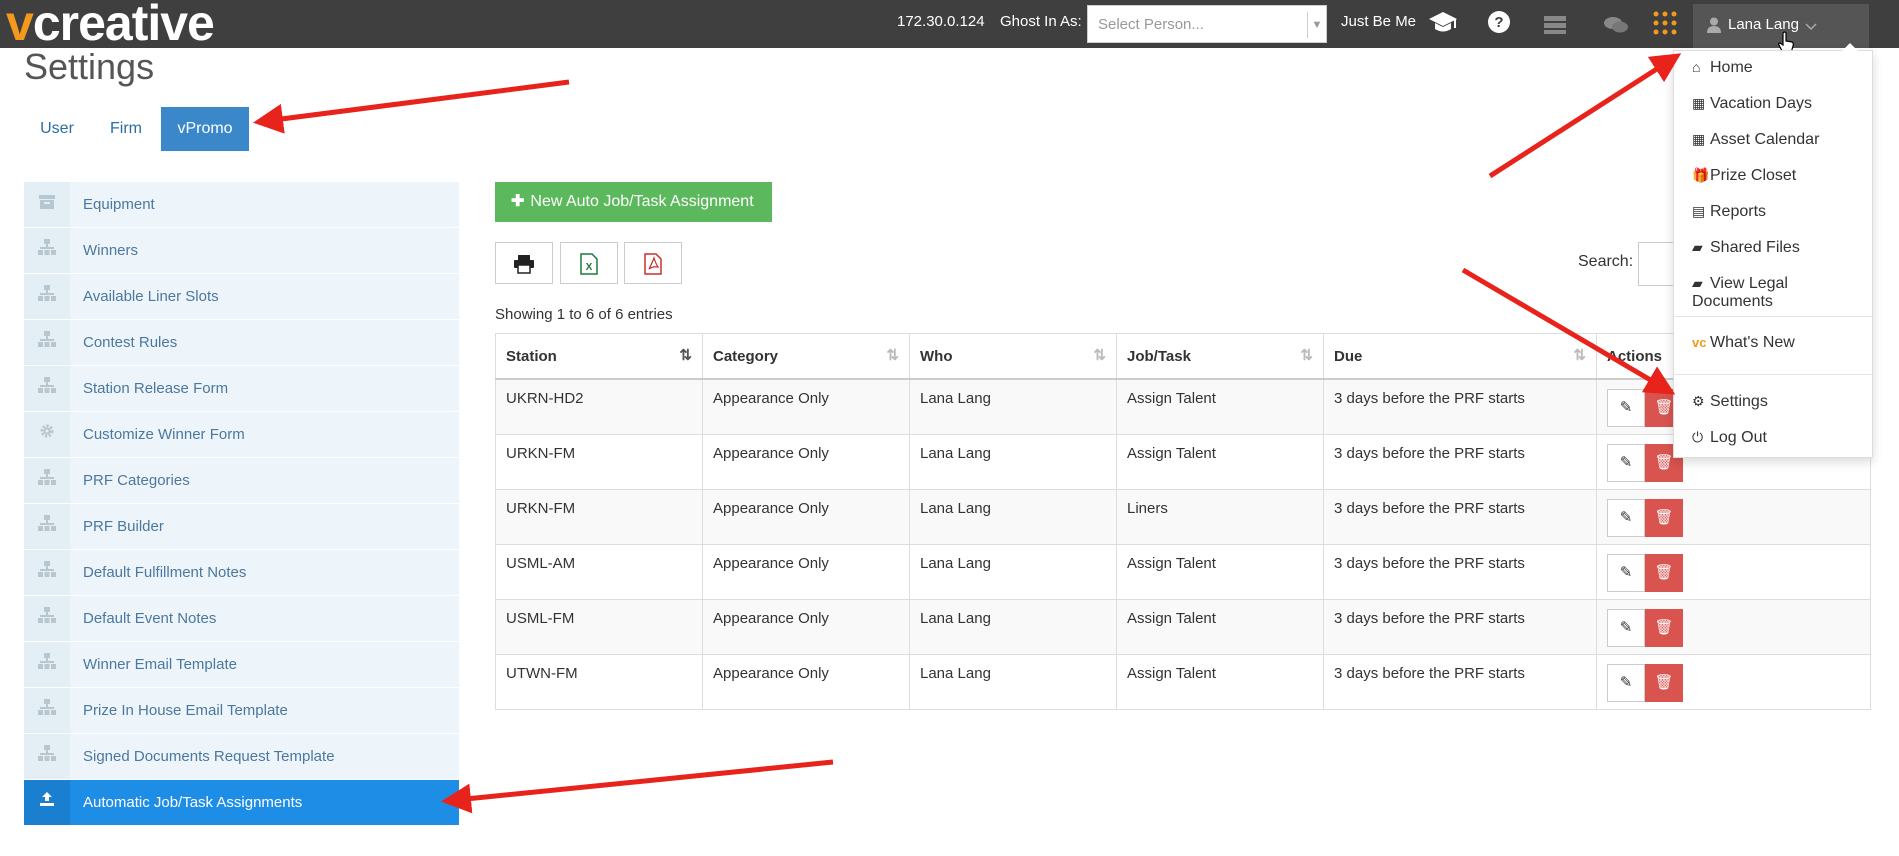 This screenshot has height=856, width=1899. What do you see at coordinates (637, 786) in the screenshot?
I see `annotation-arrow-sidebar` at bounding box center [637, 786].